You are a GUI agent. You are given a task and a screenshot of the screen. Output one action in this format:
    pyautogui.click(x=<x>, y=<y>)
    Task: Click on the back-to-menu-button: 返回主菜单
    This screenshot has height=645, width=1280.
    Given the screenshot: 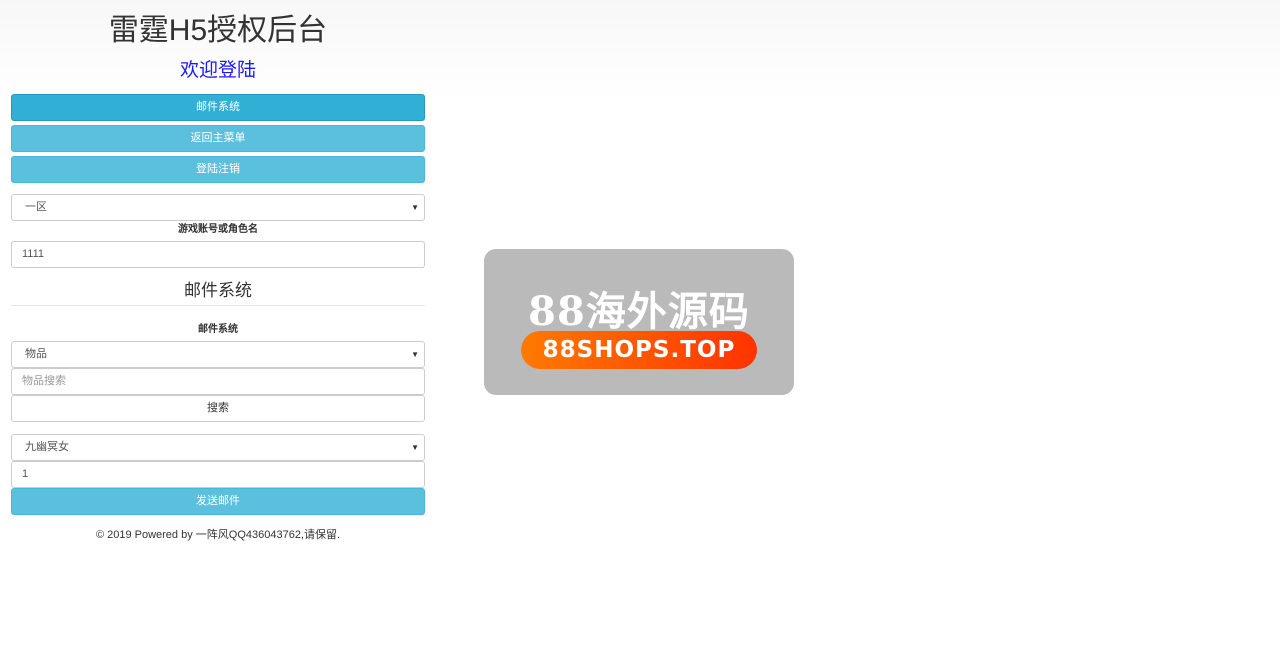 What is the action you would take?
    pyautogui.click(x=218, y=138)
    